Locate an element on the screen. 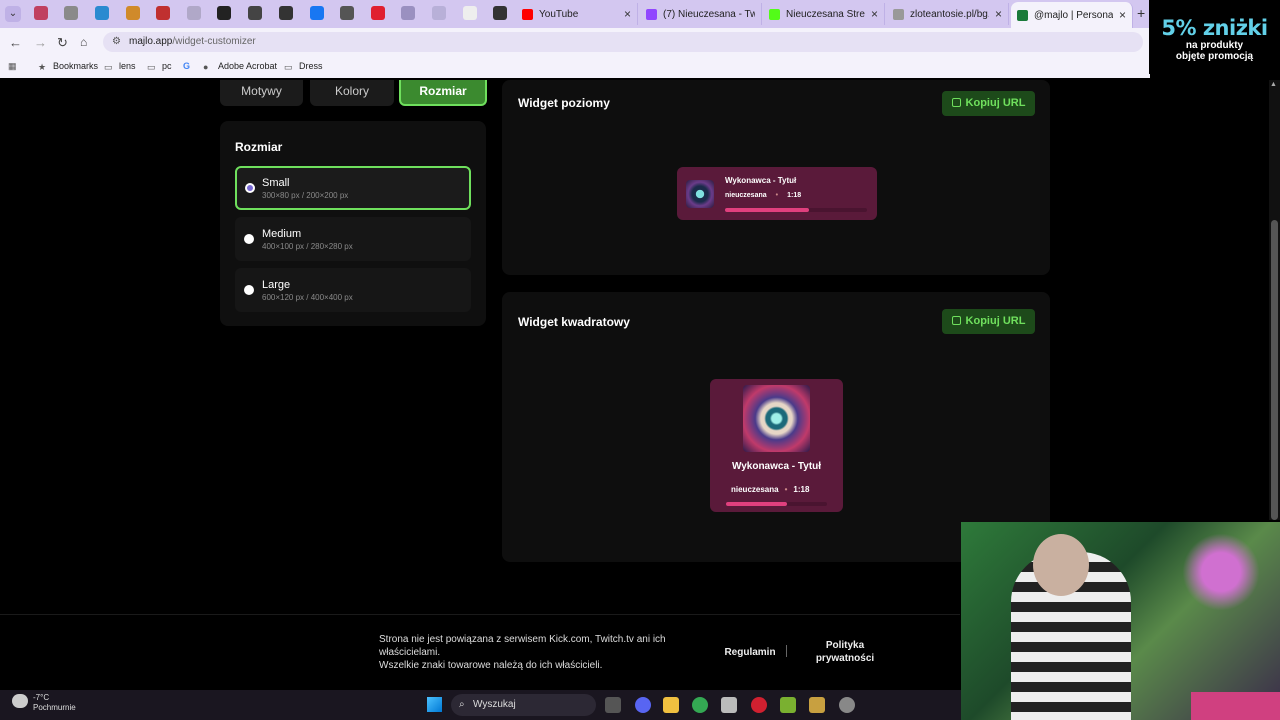 The width and height of the screenshot is (1280, 720). square-widget-preview: Wykonawca - Tytuł nieuczesana • 1:18 is located at coordinates (776, 445).